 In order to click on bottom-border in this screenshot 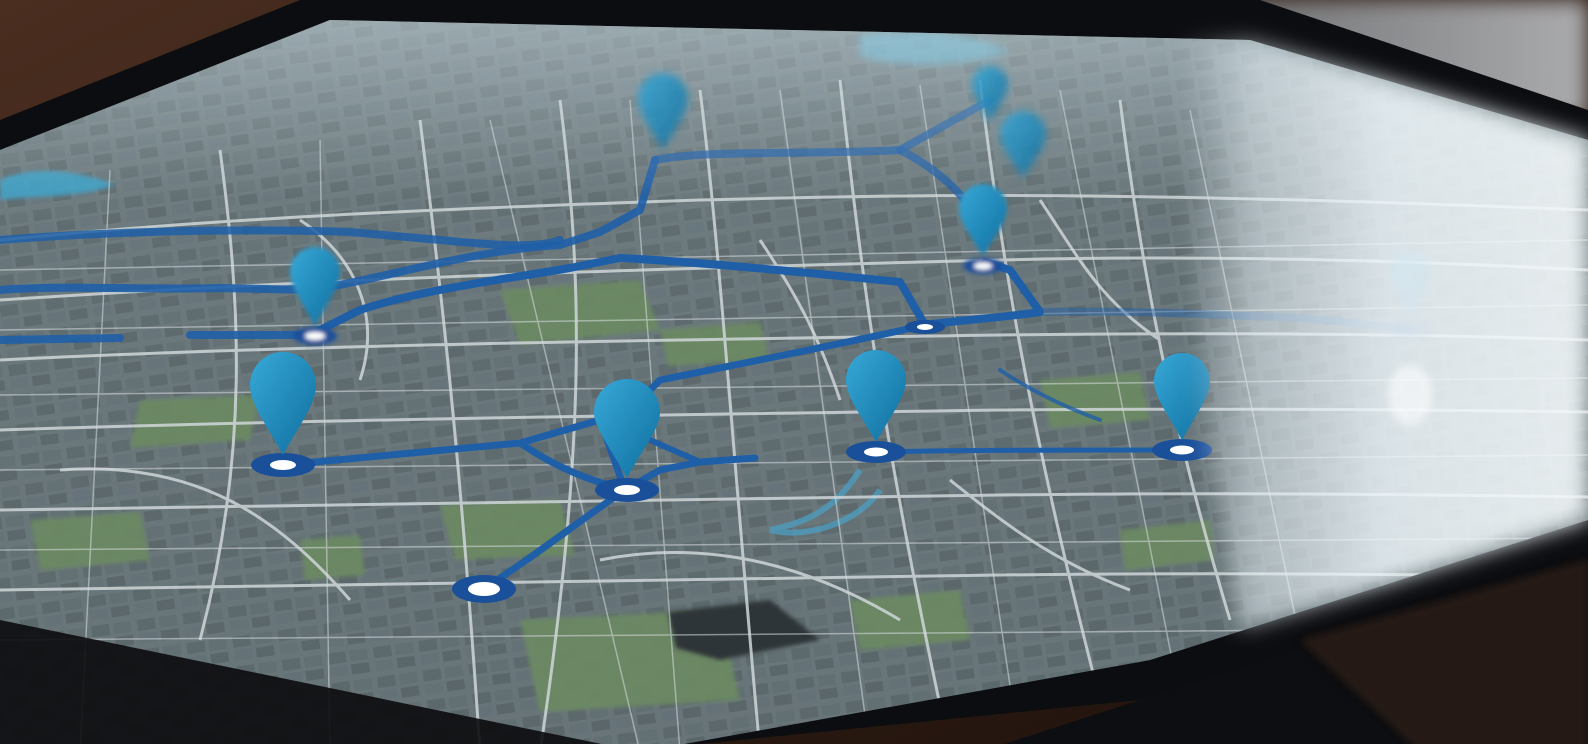, I will do `click(794, 748)`.